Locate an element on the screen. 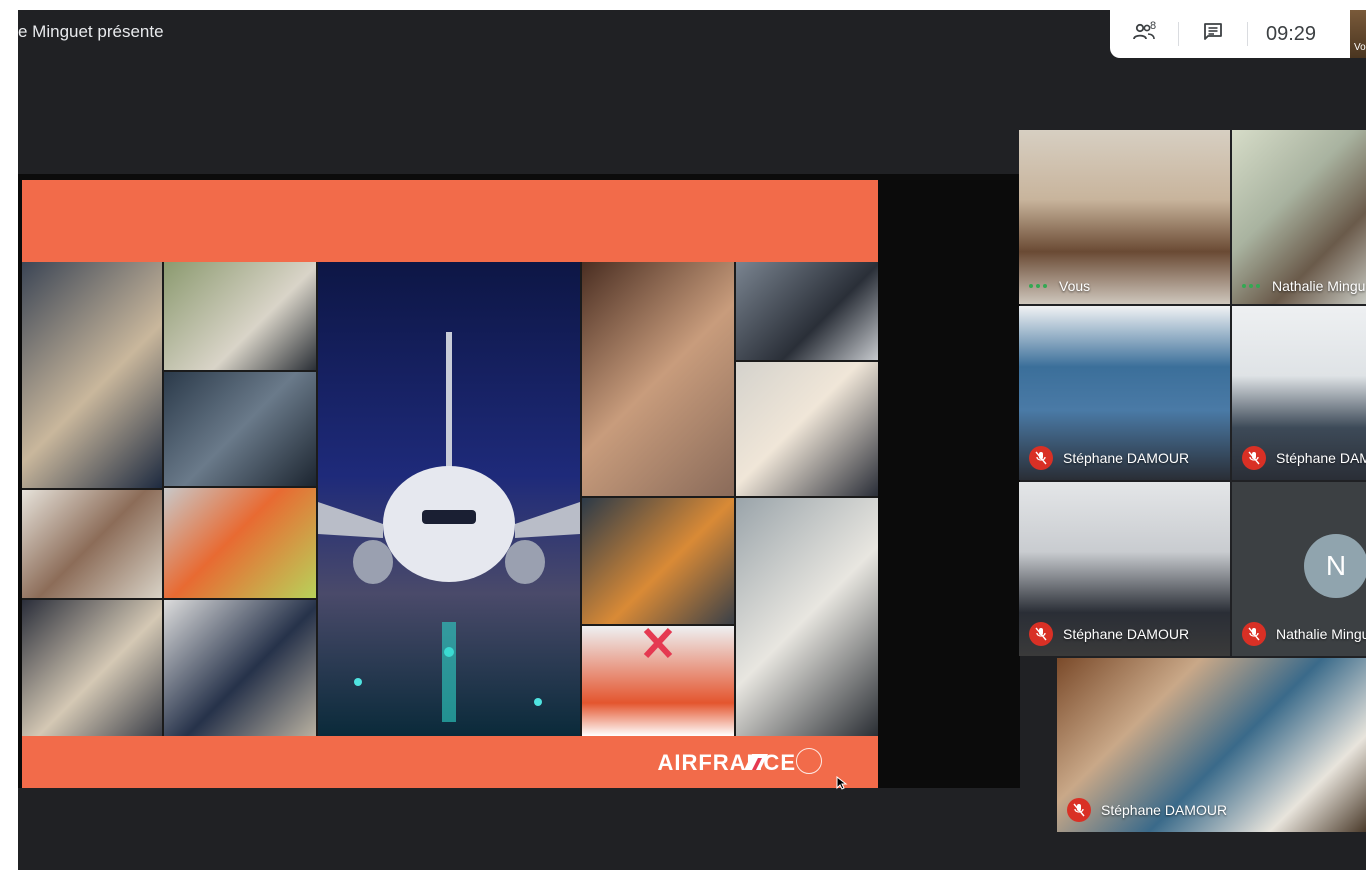  participant-label: Vous is located at coordinates (1059, 286).